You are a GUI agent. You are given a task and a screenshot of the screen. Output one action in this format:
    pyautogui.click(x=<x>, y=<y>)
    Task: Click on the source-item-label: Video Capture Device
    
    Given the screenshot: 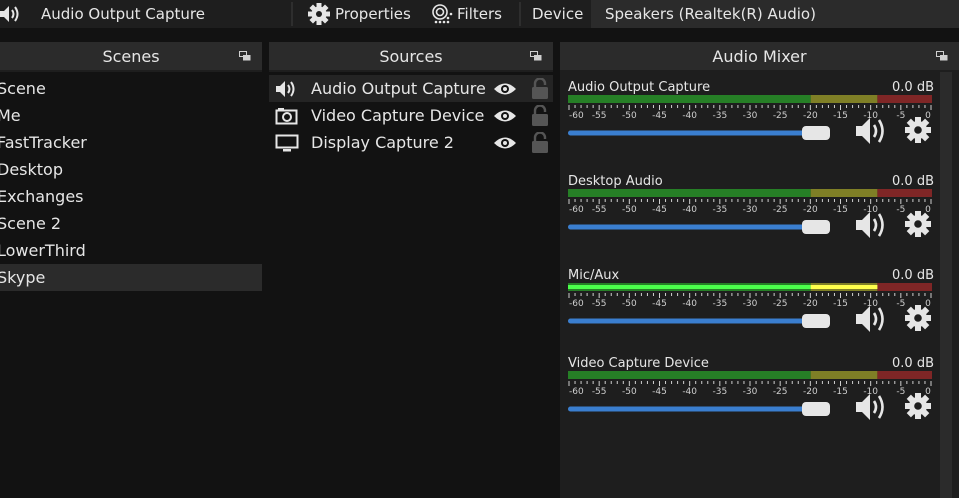 What is the action you would take?
    pyautogui.click(x=398, y=115)
    